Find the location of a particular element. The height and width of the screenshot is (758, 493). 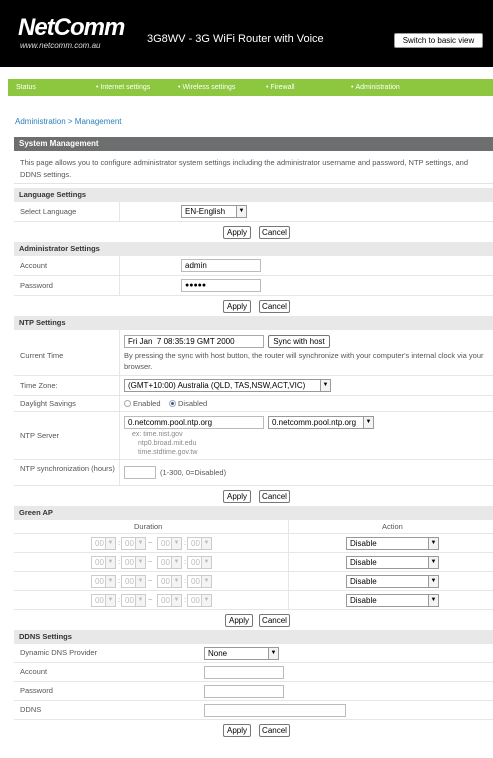

ddns-domain-input is located at coordinates (275, 710).